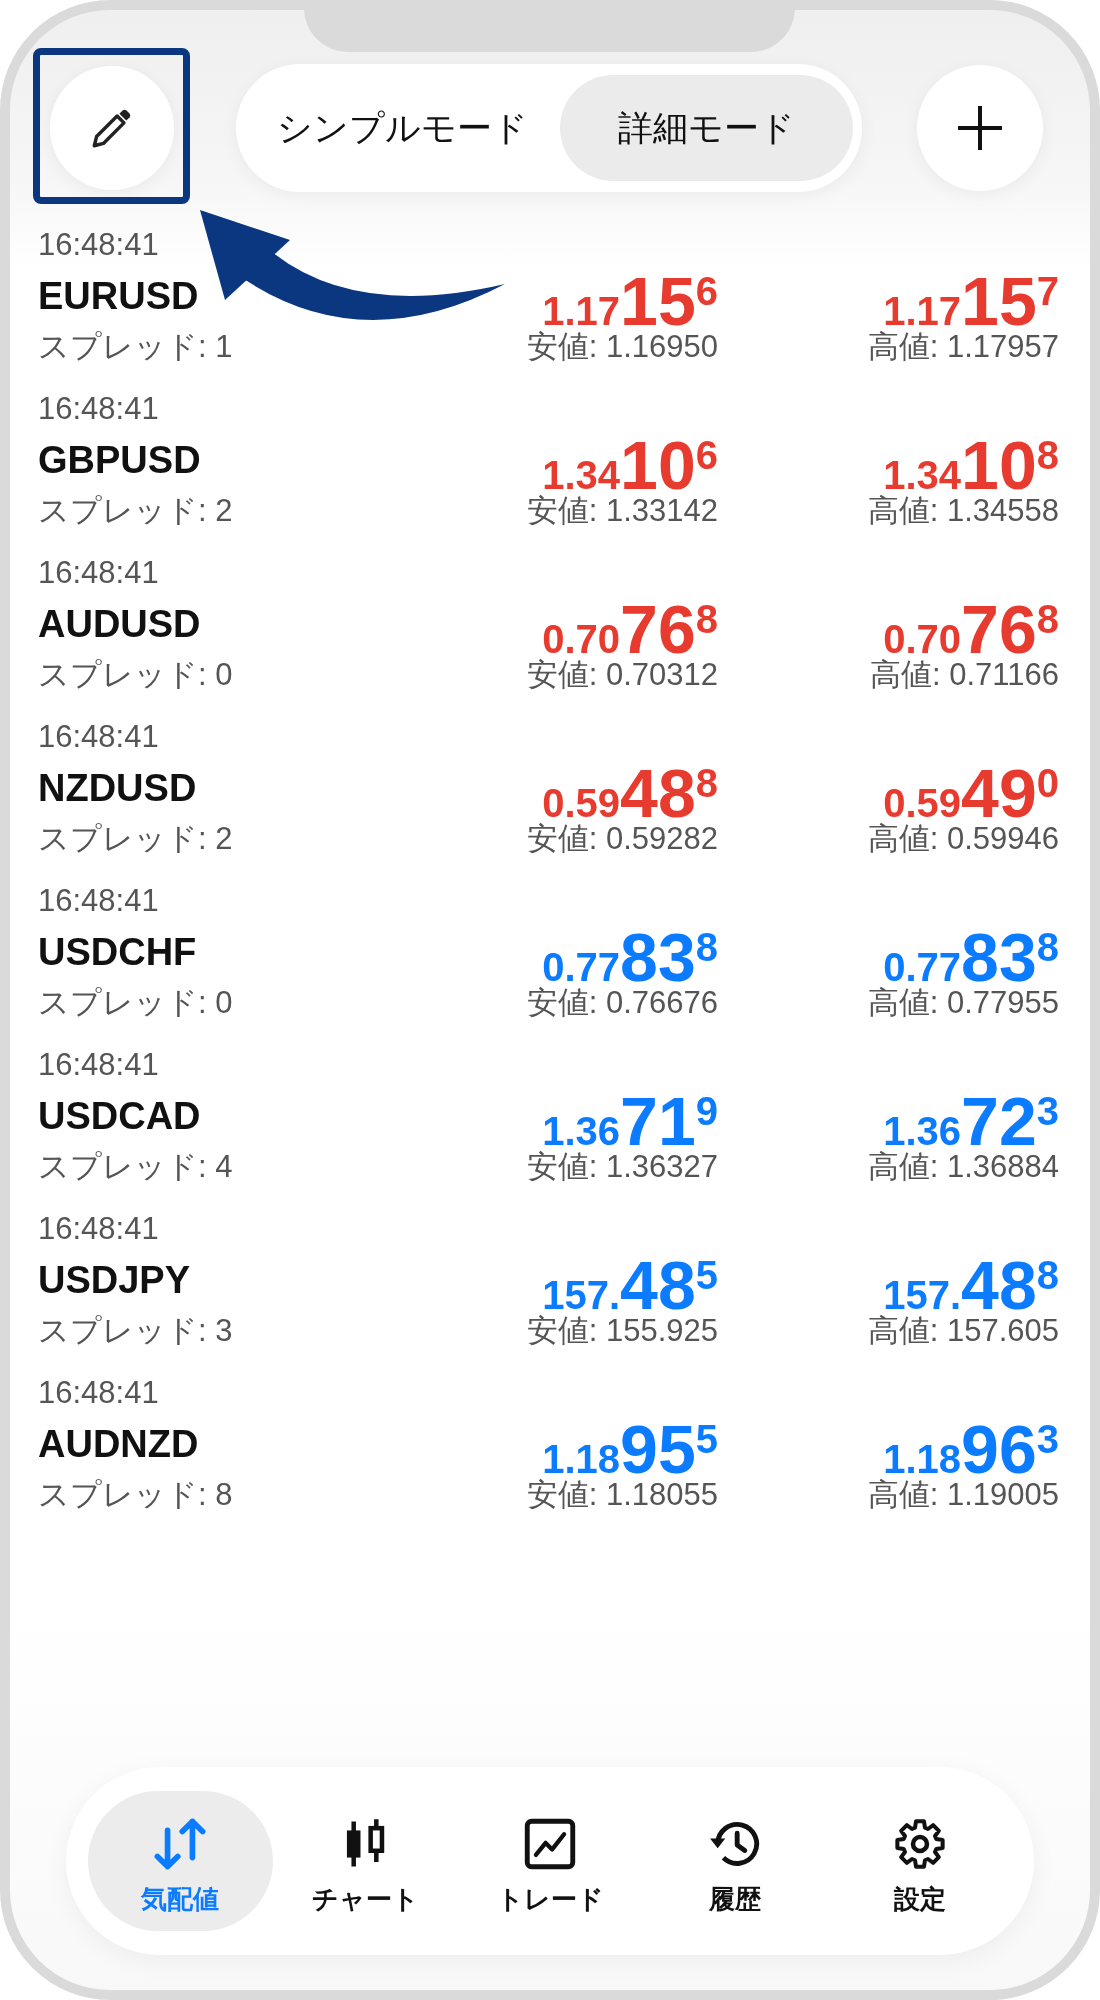  Describe the element at coordinates (114, 1280) in the screenshot. I see `symbol-name: USDJPY` at that location.